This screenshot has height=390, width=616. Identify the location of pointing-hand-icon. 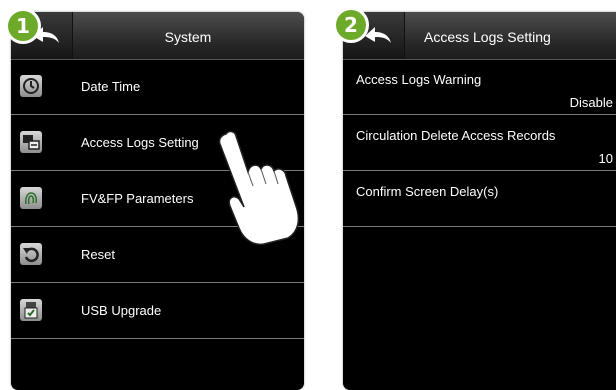
(259, 188).